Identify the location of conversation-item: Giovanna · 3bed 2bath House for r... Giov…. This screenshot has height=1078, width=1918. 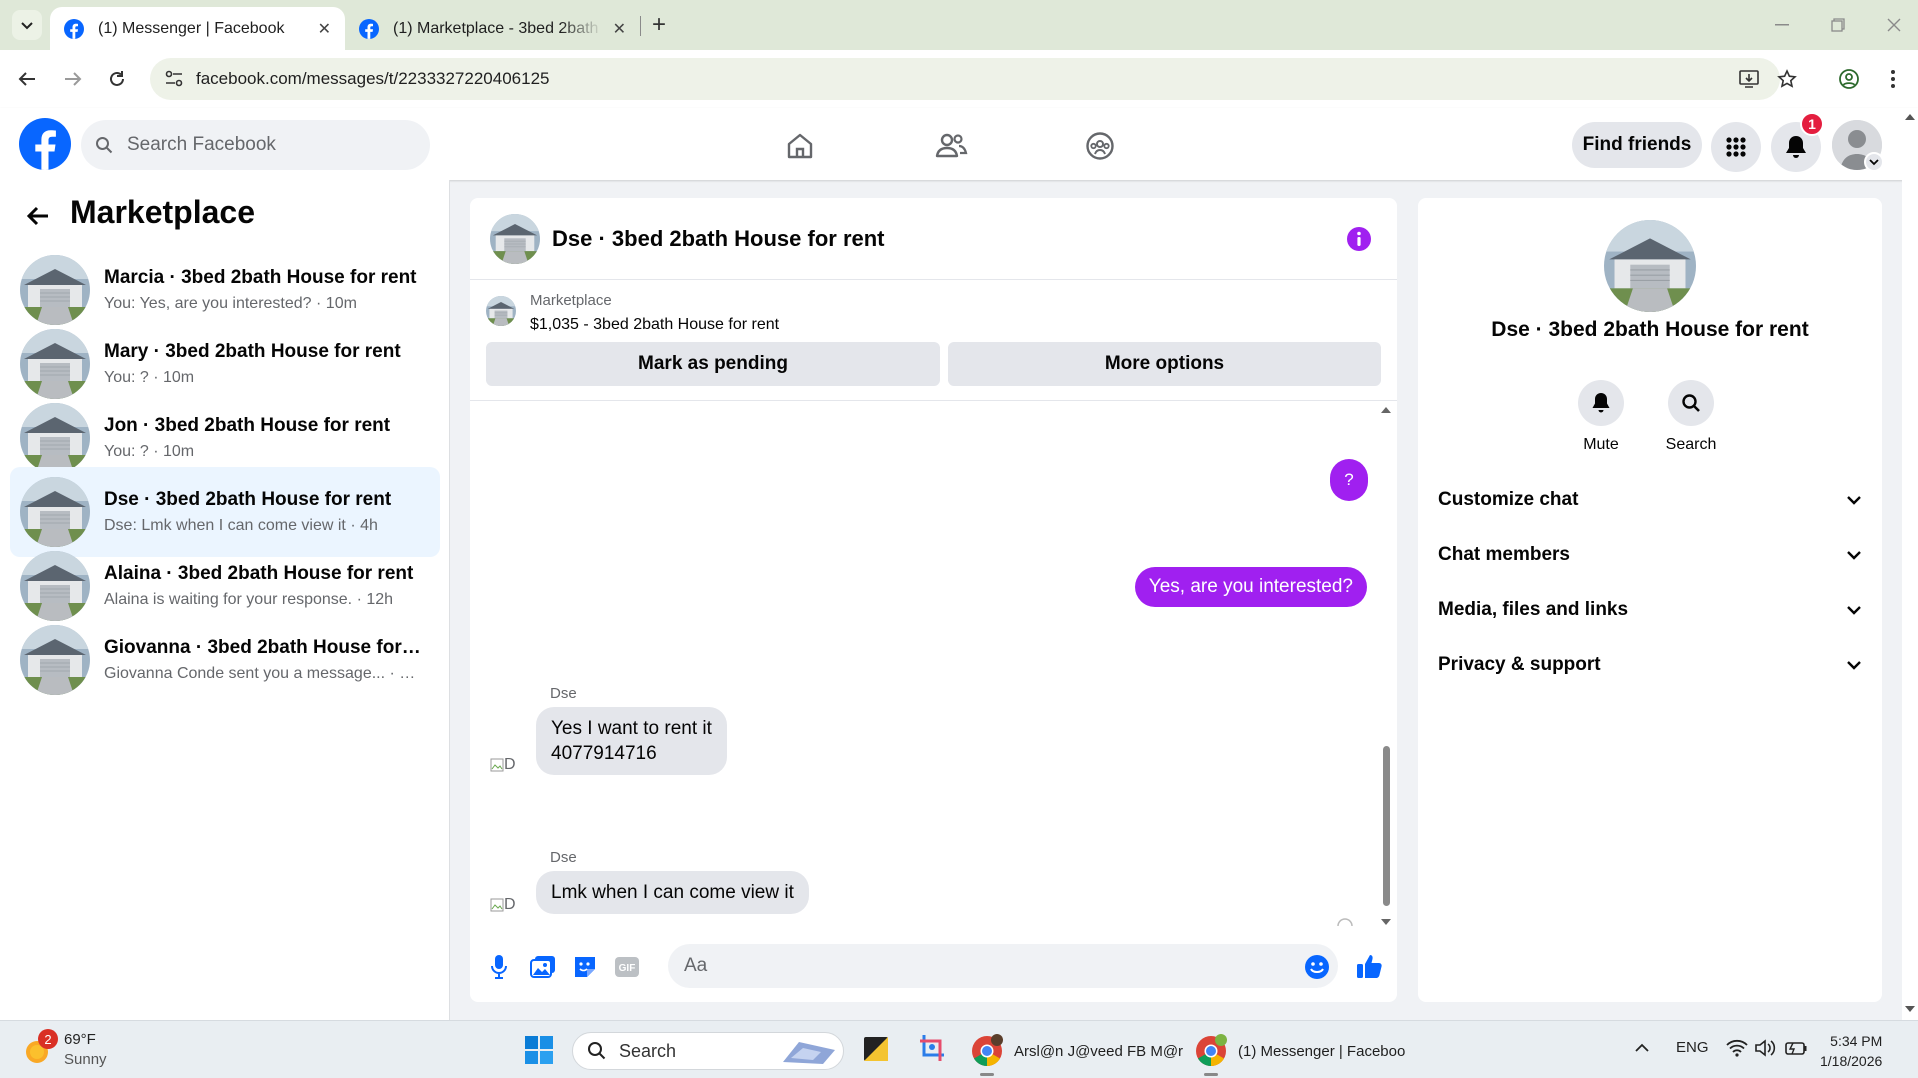
(225, 660).